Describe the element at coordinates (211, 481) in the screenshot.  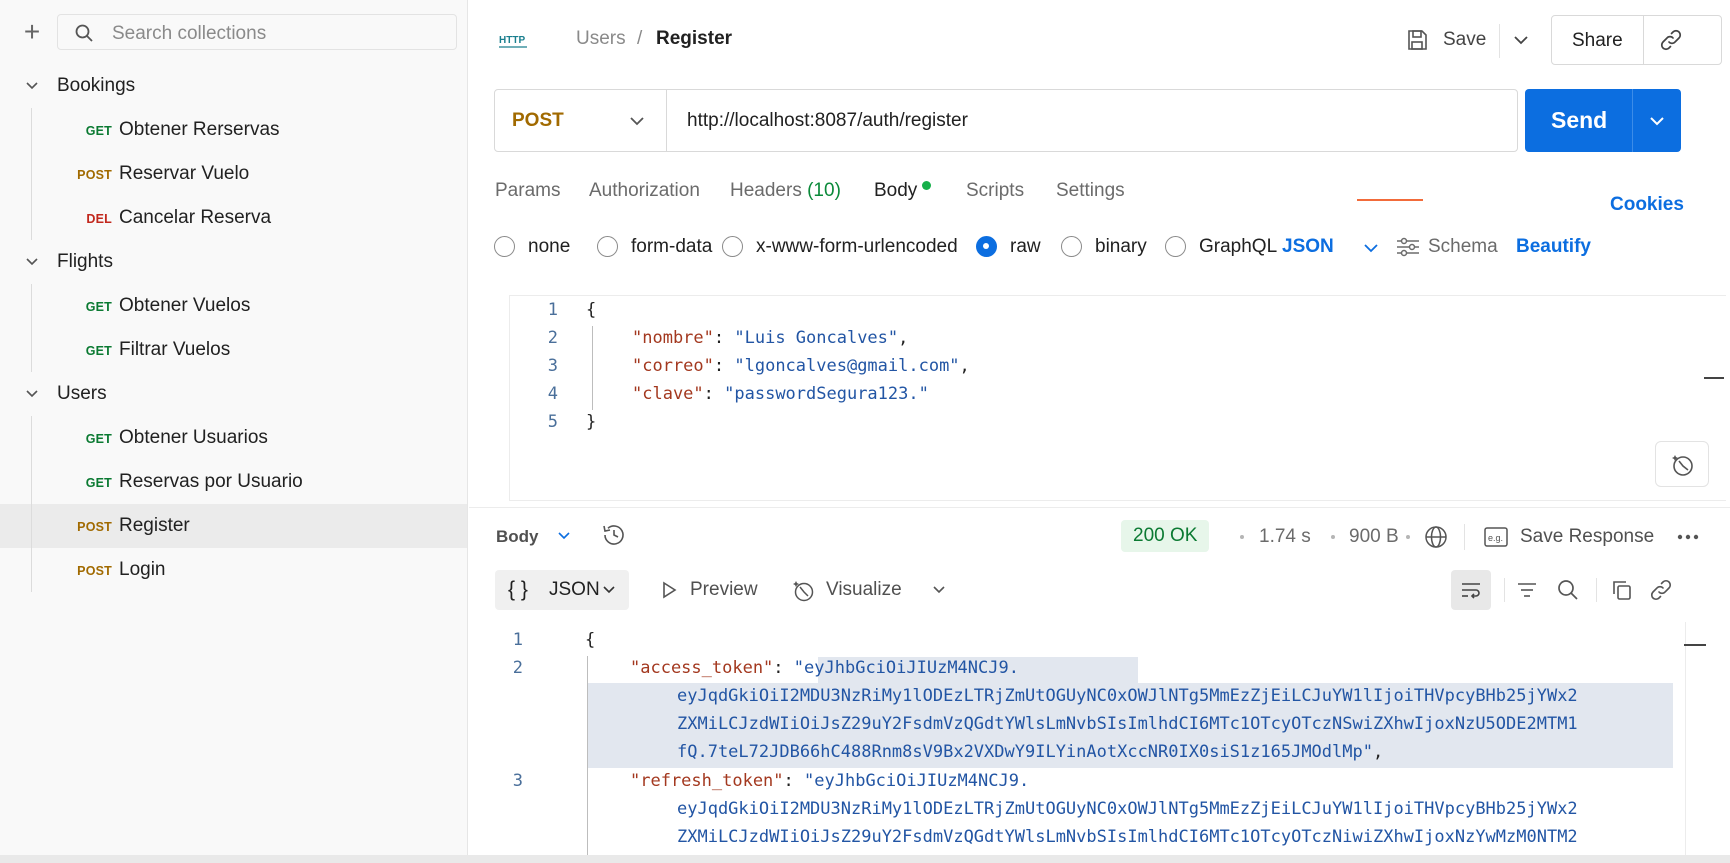
I see `request-label: Reservas por Usuario` at that location.